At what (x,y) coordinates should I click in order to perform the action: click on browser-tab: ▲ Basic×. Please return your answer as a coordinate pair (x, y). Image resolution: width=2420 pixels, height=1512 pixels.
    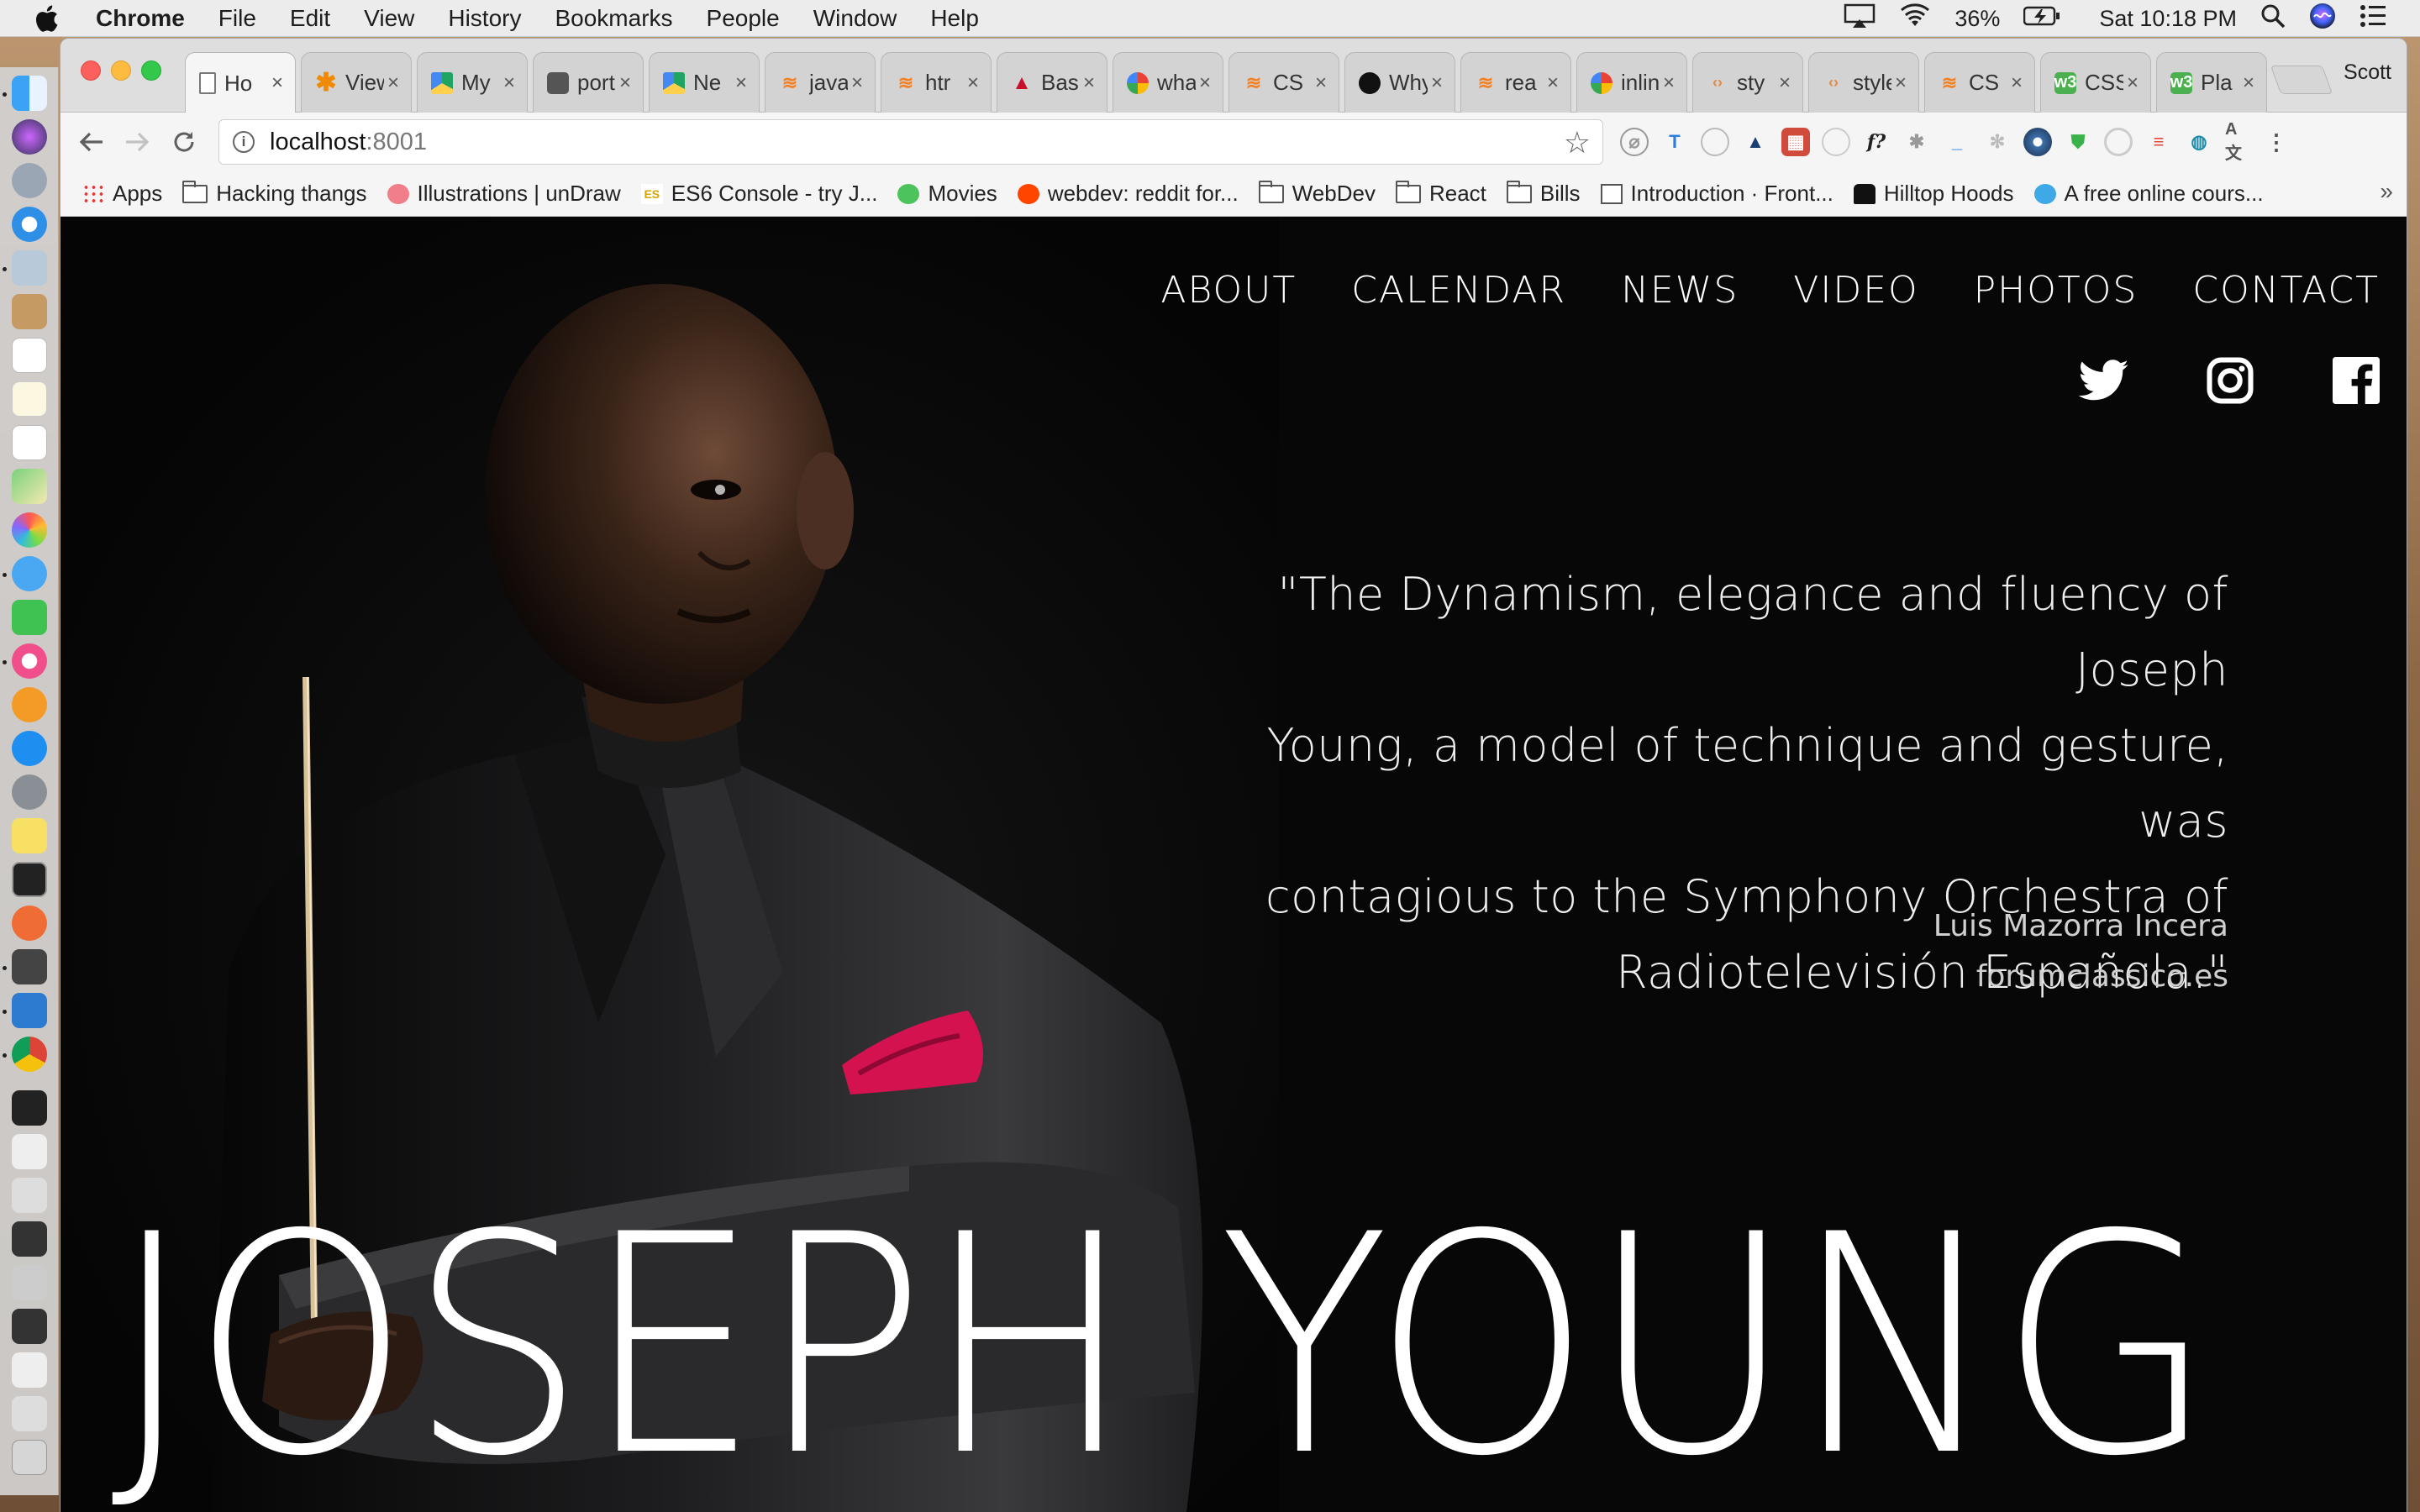
    Looking at the image, I should click on (1052, 82).